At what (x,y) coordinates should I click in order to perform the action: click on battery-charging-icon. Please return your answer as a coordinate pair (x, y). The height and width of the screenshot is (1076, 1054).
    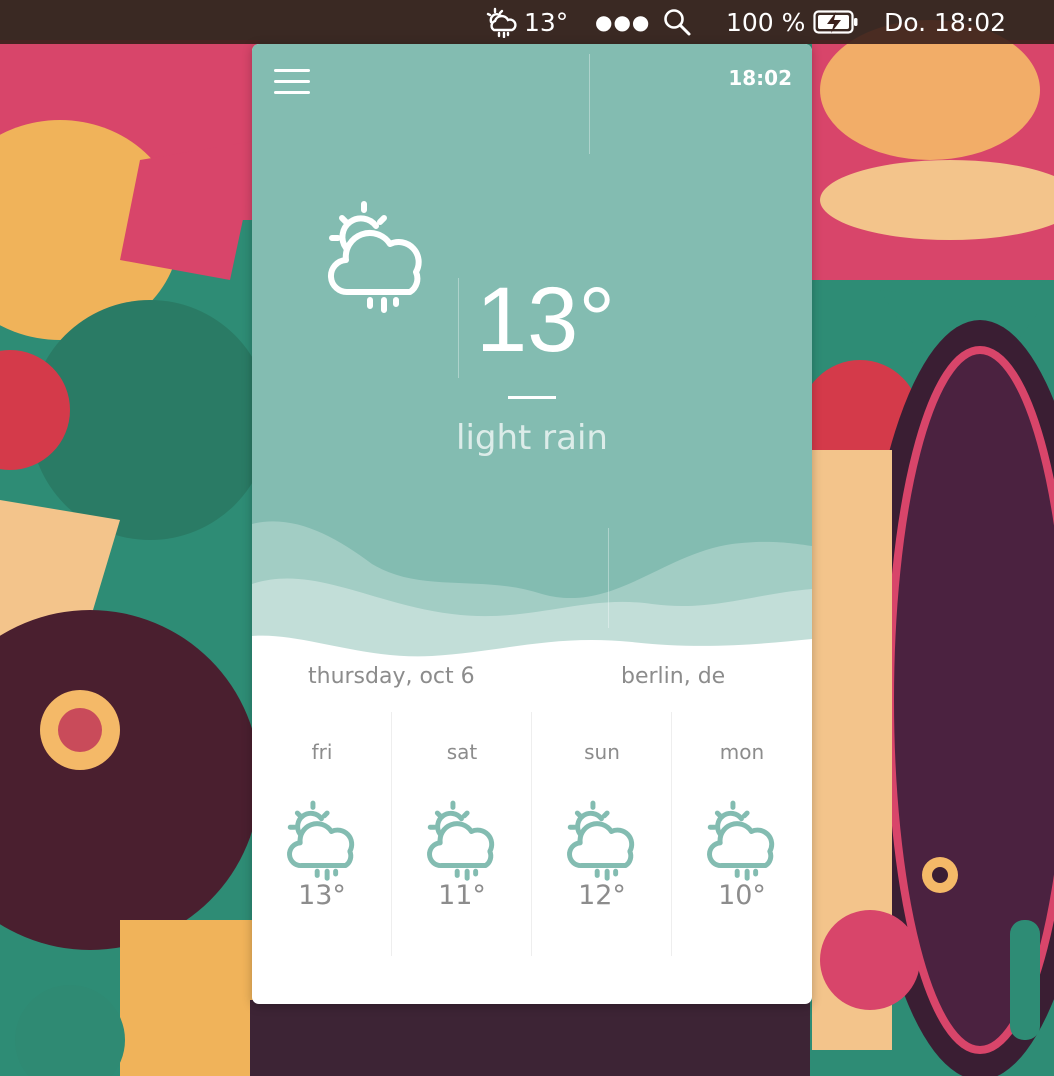
    Looking at the image, I should click on (835, 22).